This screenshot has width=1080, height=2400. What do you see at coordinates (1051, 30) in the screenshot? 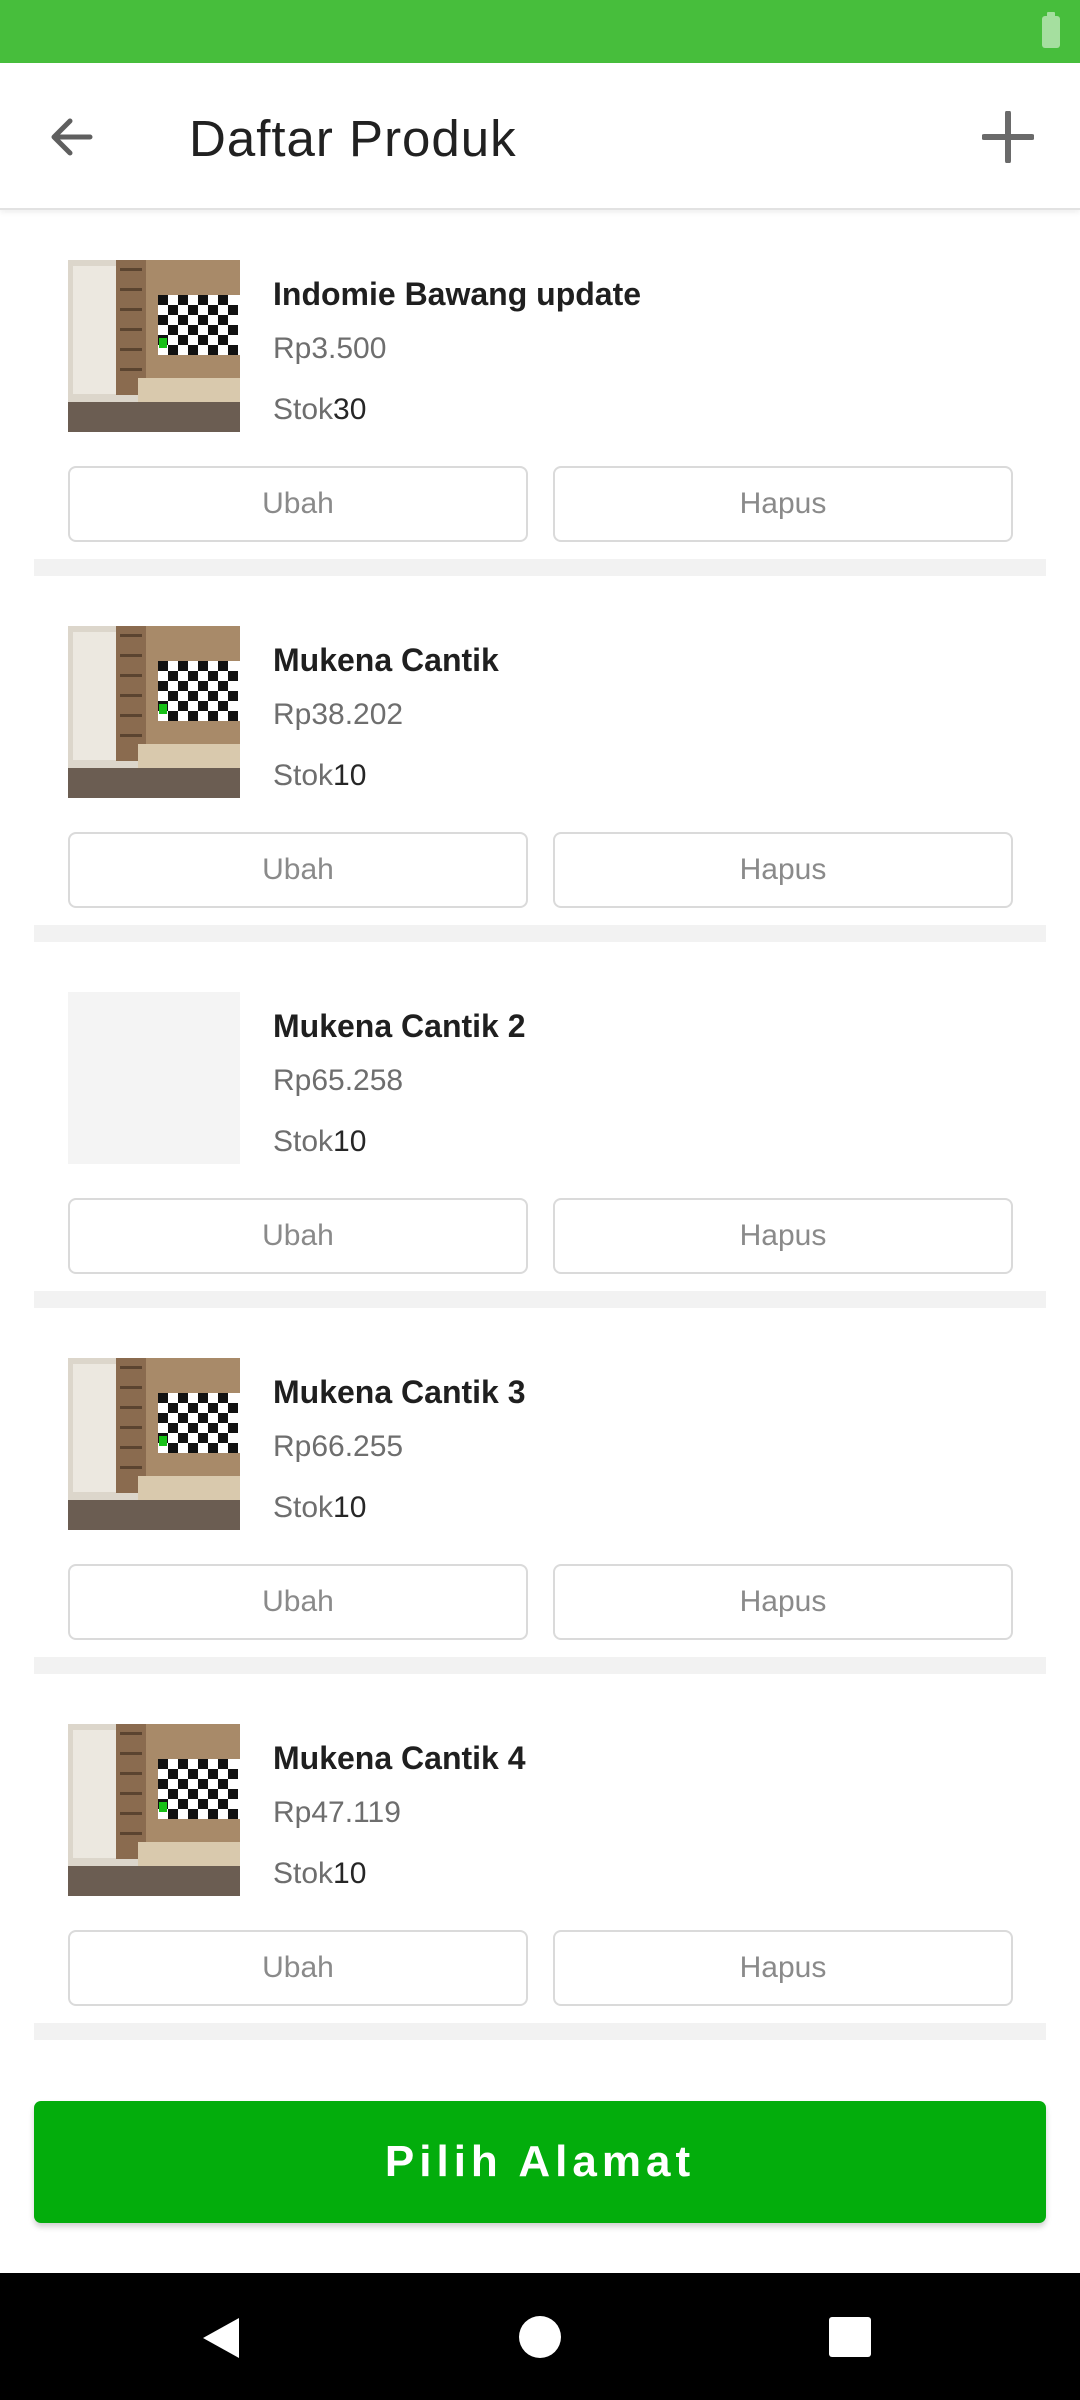
I see `battery-icon` at bounding box center [1051, 30].